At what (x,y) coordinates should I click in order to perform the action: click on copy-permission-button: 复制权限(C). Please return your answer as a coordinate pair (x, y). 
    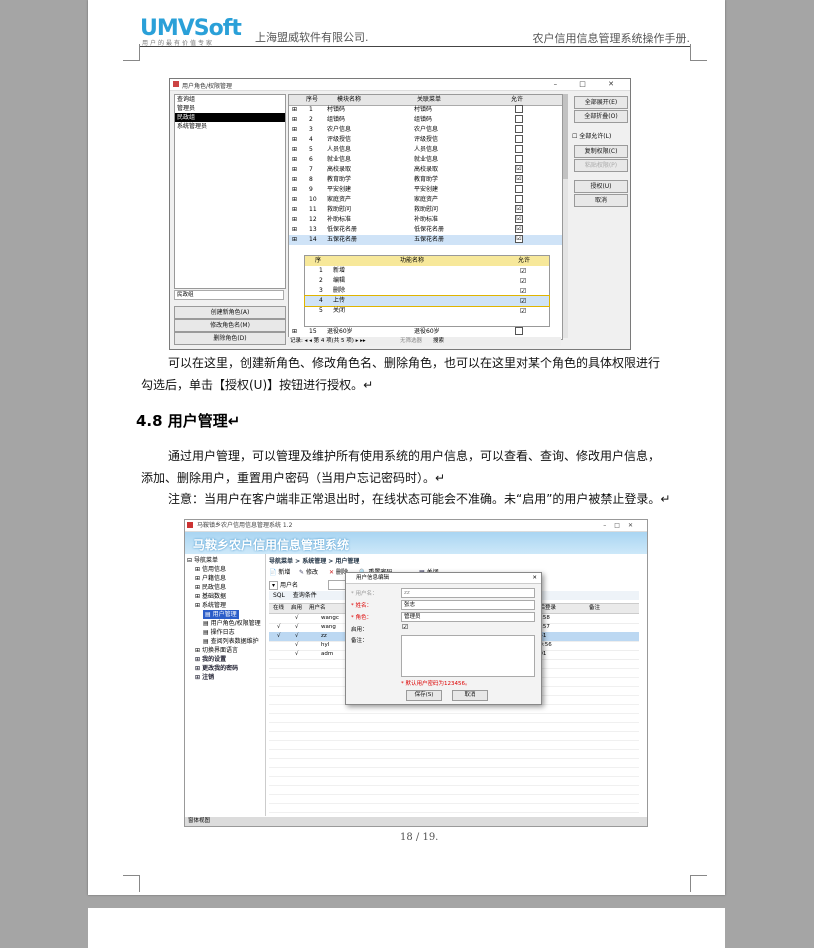
    Looking at the image, I should click on (601, 151).